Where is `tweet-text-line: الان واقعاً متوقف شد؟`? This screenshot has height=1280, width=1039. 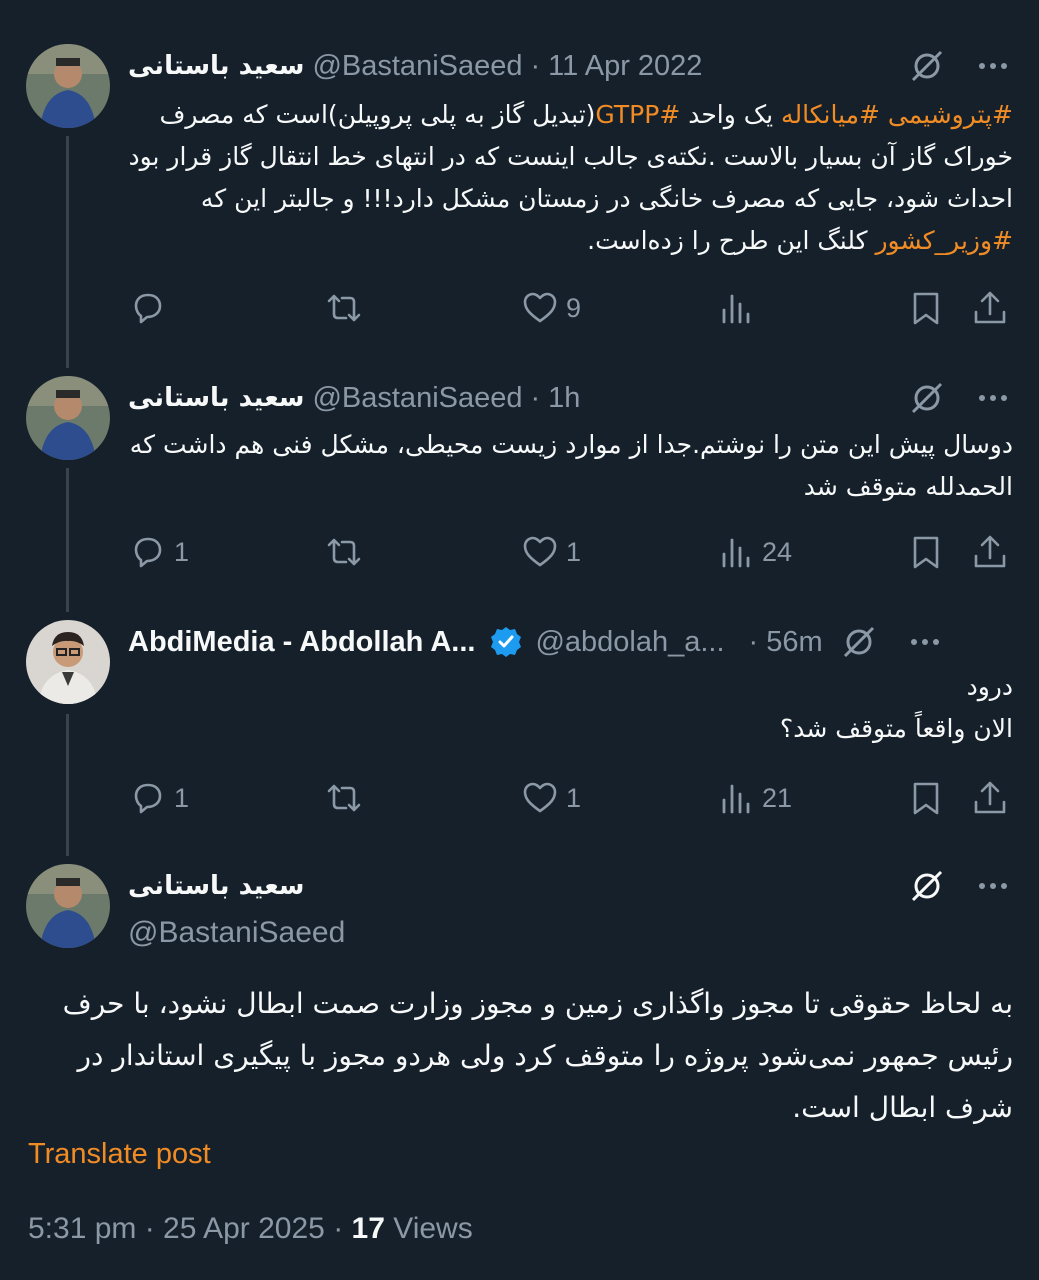 tweet-text-line: الان واقعاً متوقف شد؟ is located at coordinates (896, 728).